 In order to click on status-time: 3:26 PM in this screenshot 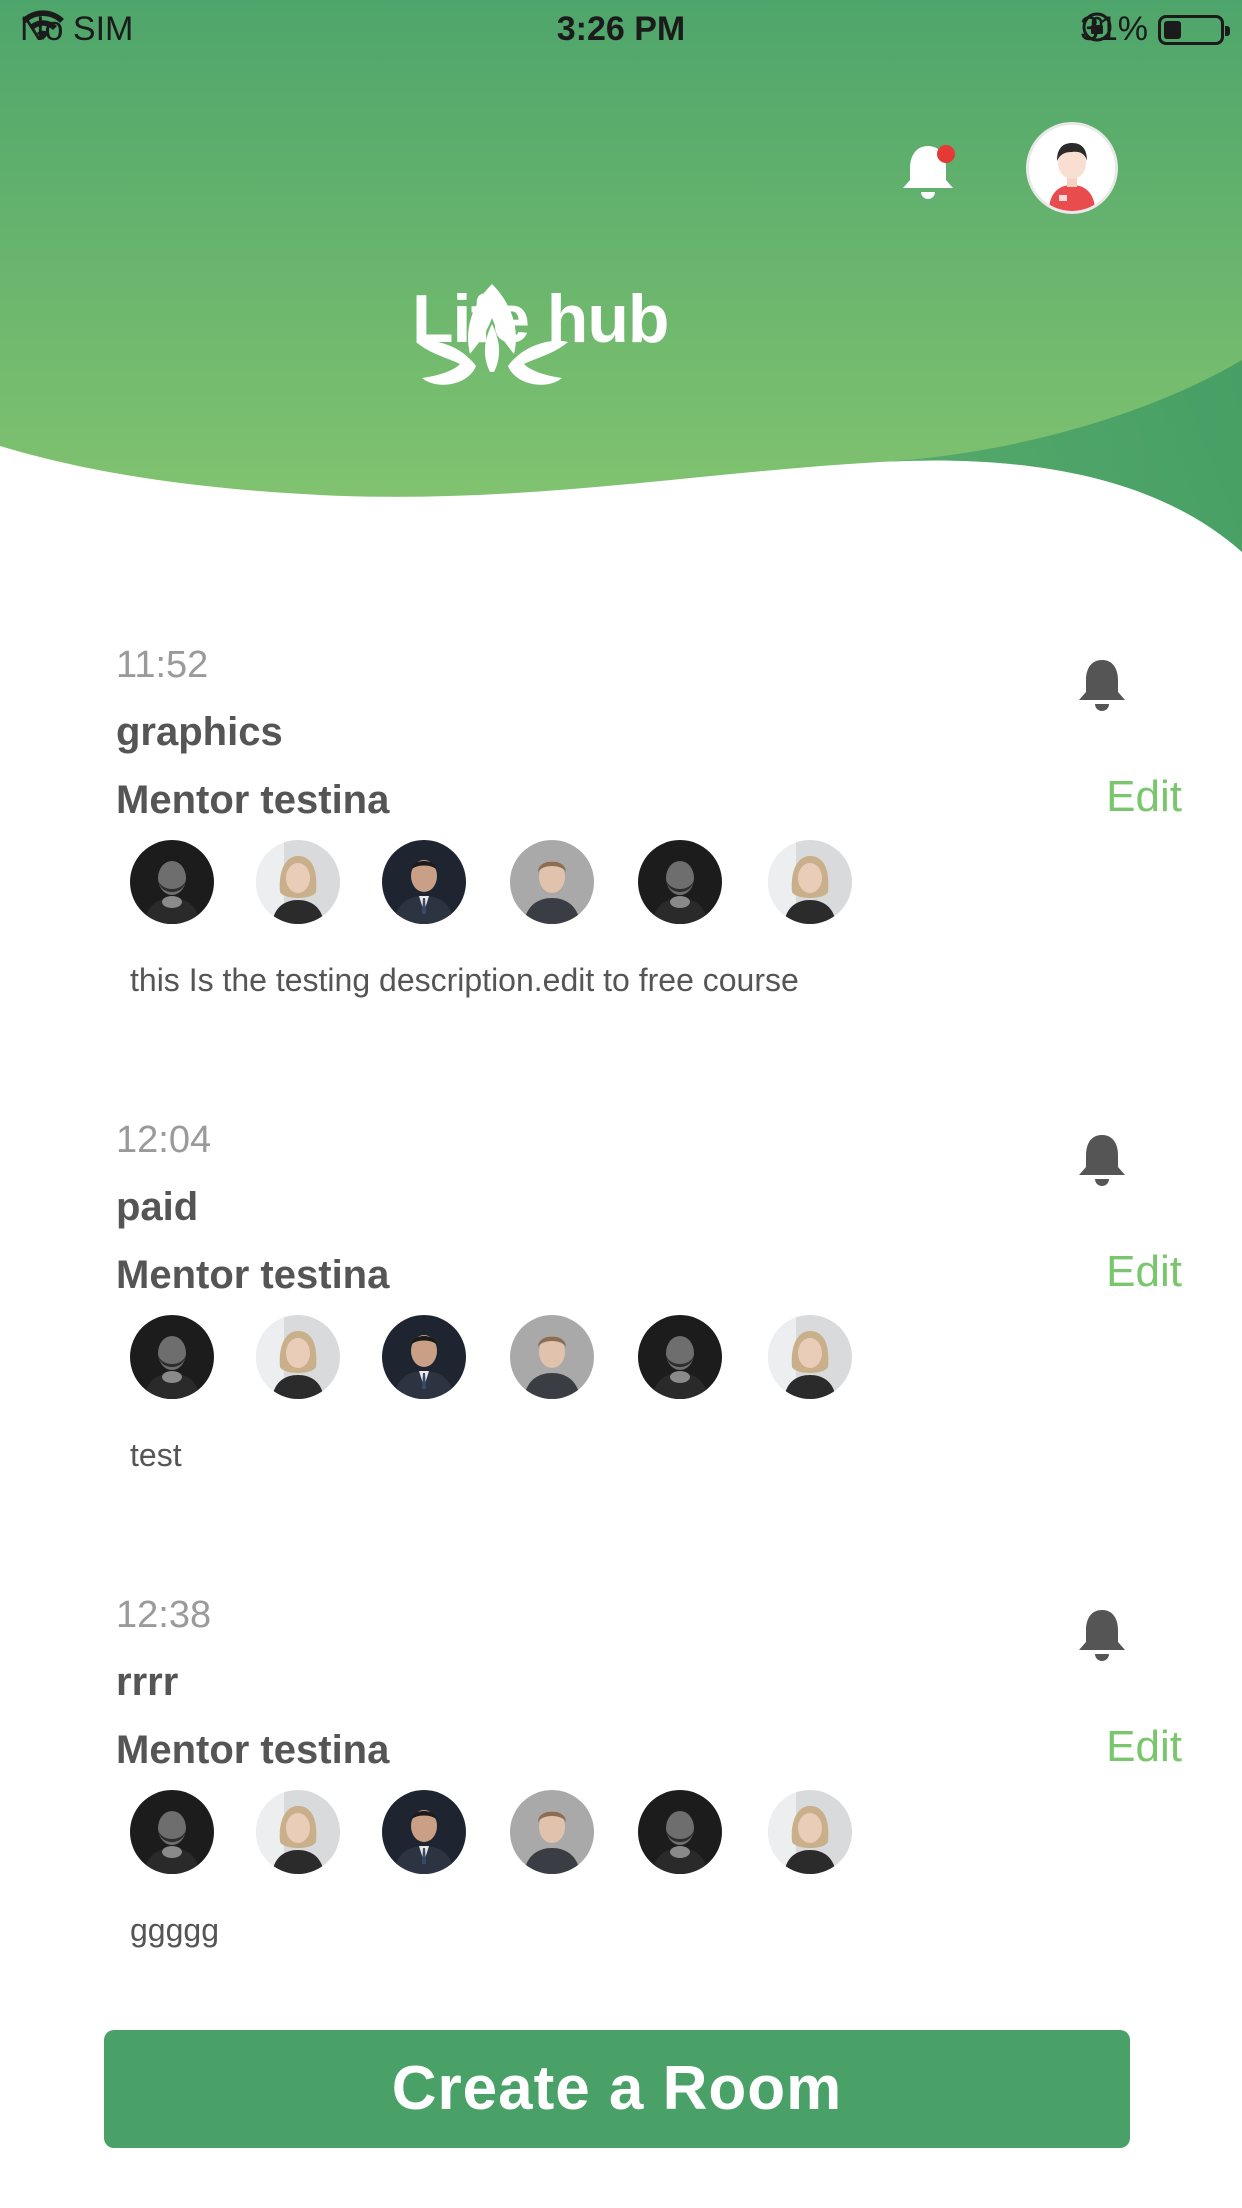, I will do `click(621, 29)`.